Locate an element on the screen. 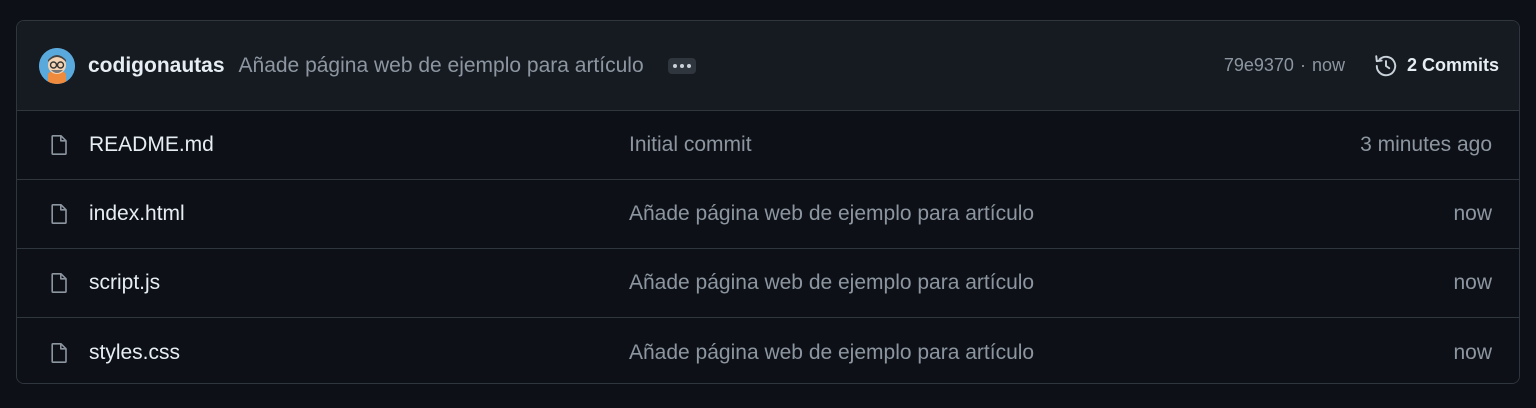 The width and height of the screenshot is (1536, 408). file-commit-time: 3 minutes ago is located at coordinates (1426, 144).